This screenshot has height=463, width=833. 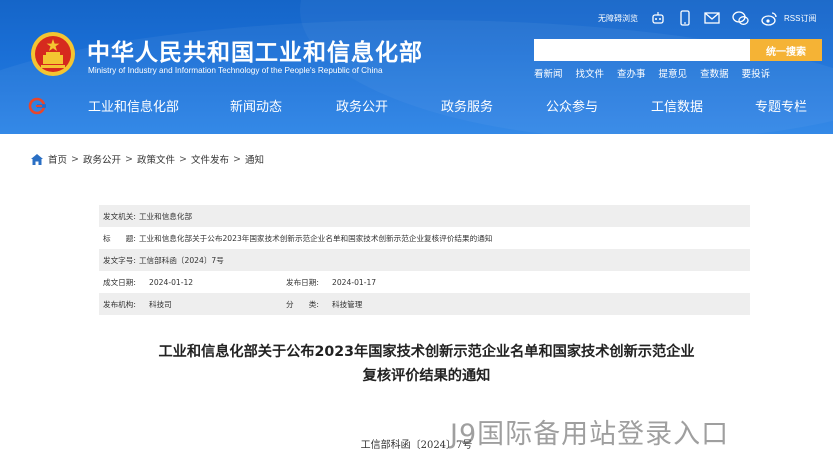 I want to click on breadcrumb-policy: 政策文件, so click(x=156, y=159).